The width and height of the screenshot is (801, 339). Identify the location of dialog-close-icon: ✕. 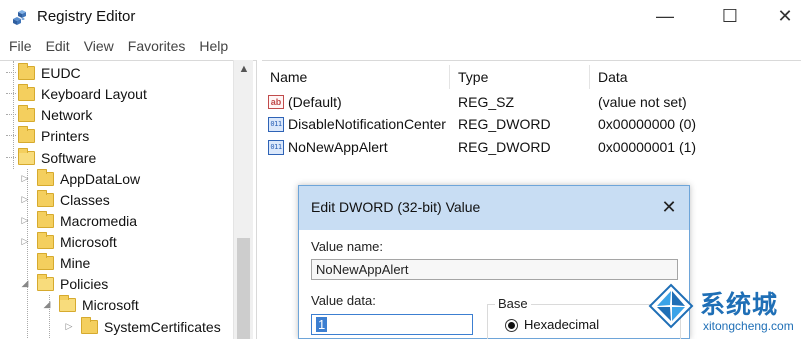
(669, 207).